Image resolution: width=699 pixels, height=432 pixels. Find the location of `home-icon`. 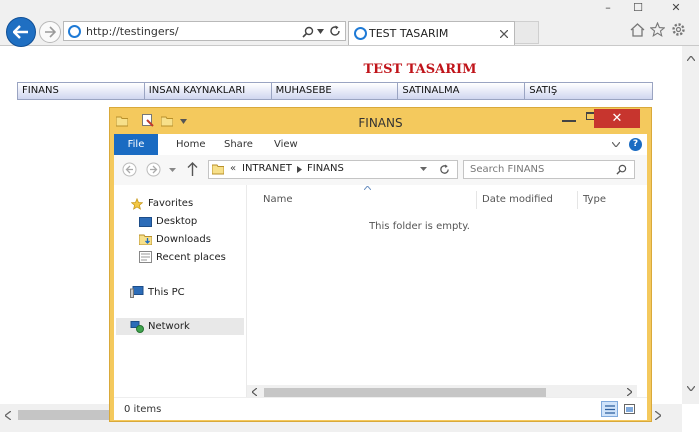

home-icon is located at coordinates (637, 30).